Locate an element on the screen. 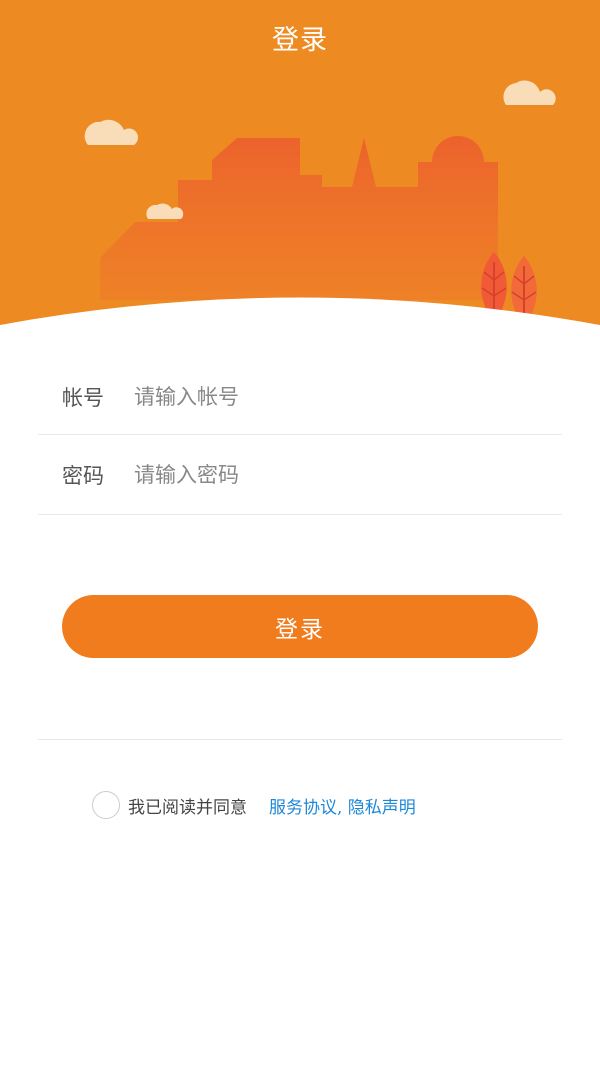  account-row: 帐号 is located at coordinates (300, 397).